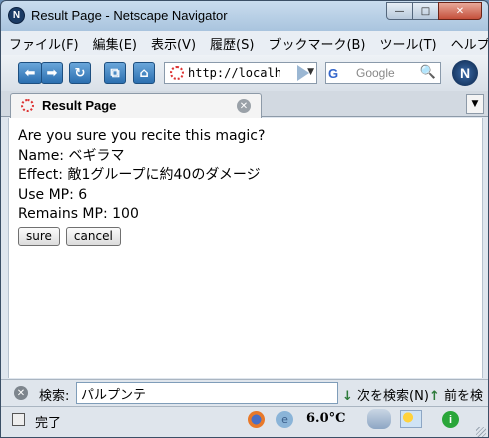  What do you see at coordinates (136, 105) in the screenshot?
I see `tab-result-page: Result Page ✕` at bounding box center [136, 105].